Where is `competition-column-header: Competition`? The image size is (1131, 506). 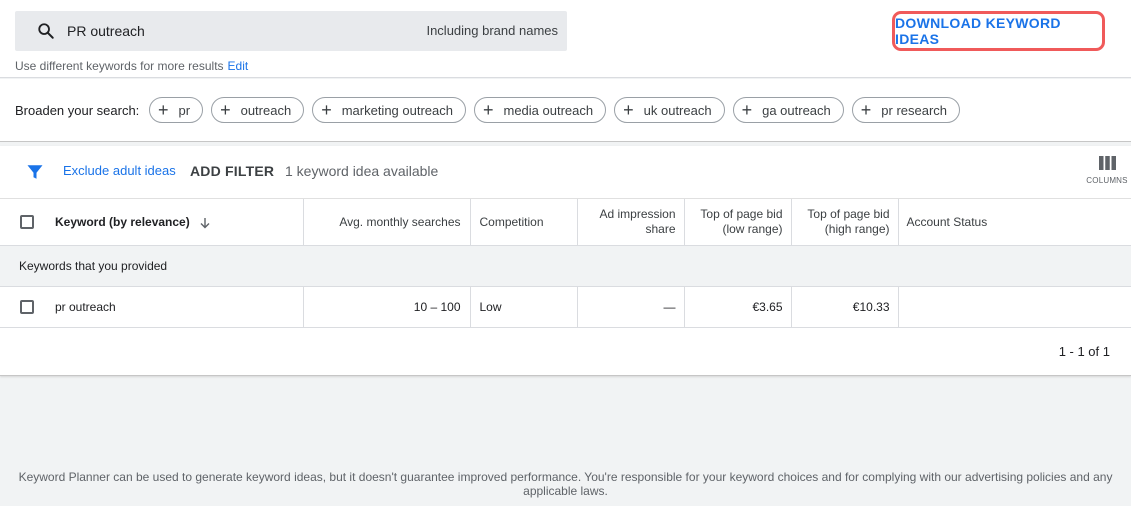 competition-column-header: Competition is located at coordinates (524, 222).